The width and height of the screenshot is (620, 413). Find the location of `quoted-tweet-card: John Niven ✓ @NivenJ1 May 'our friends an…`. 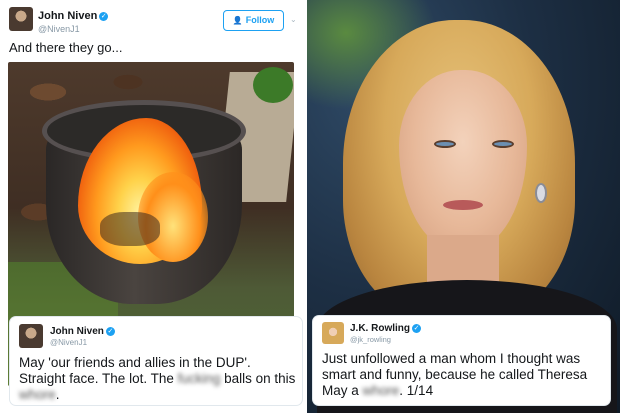

quoted-tweet-card: John Niven ✓ @NivenJ1 May 'our friends an… is located at coordinates (156, 361).